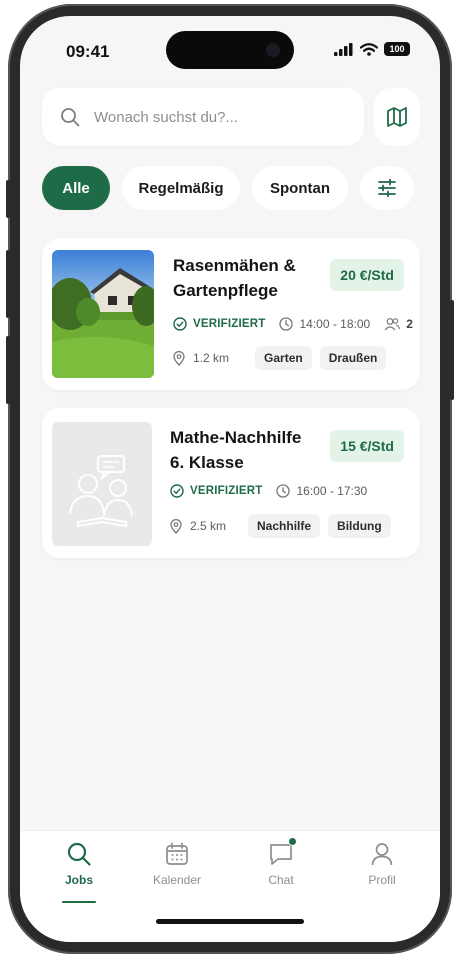  Describe the element at coordinates (397, 49) in the screenshot. I see `battery-icon: 100` at that location.